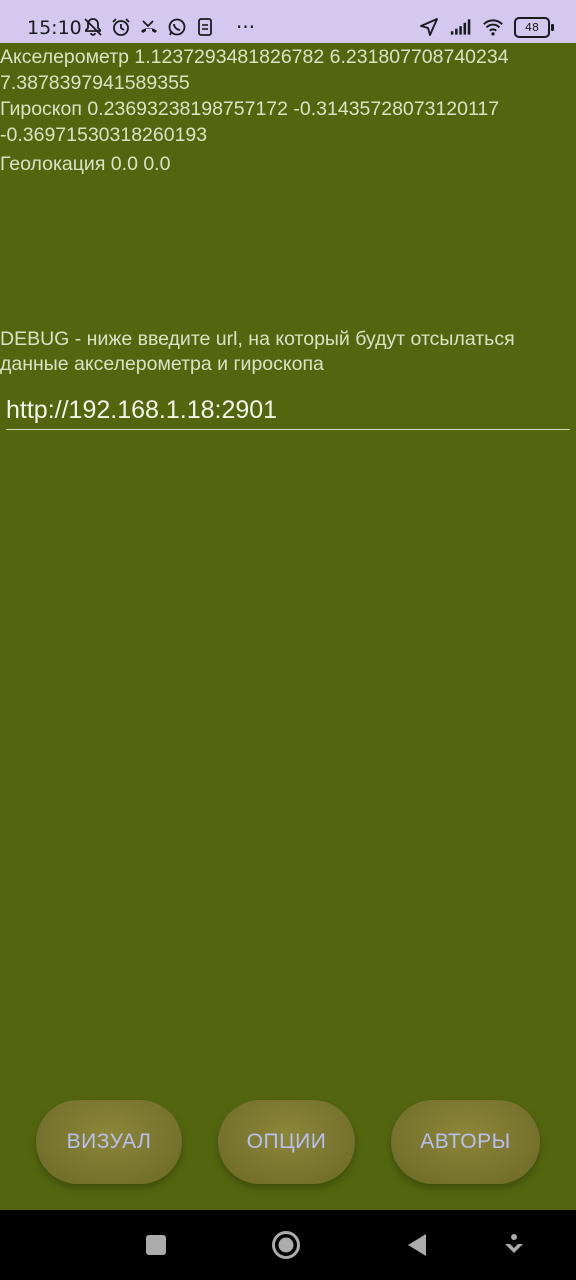 This screenshot has width=576, height=1280. Describe the element at coordinates (461, 27) in the screenshot. I see `signal-icon` at that location.